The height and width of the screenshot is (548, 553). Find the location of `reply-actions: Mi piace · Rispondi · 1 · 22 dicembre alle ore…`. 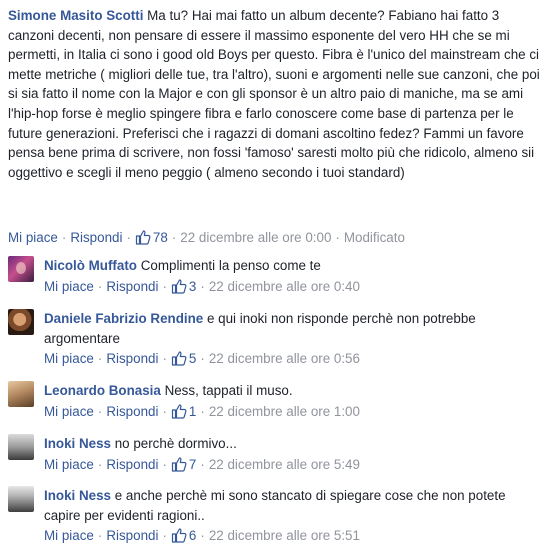

reply-actions: Mi piace · Rispondi · 1 · 22 dicembre alle ore… is located at coordinates (294, 412).